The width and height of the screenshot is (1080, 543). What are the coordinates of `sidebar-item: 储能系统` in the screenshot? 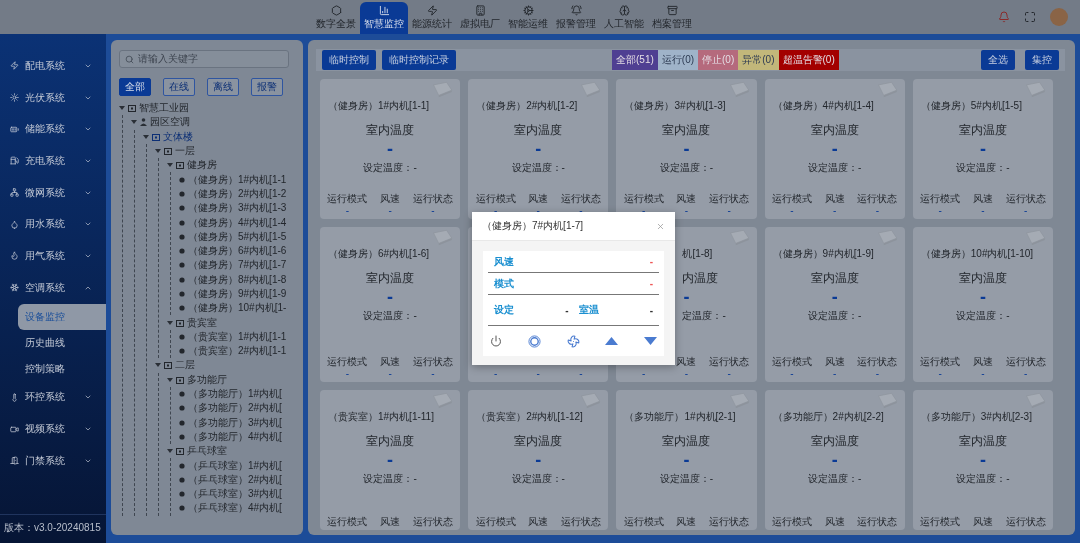 It's located at (53, 129).